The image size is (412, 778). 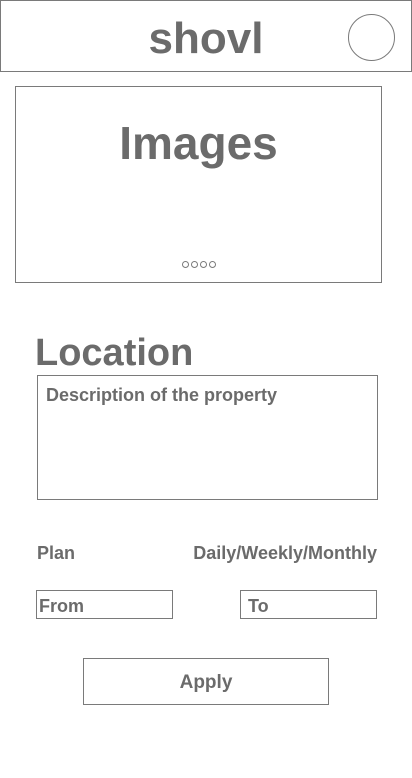 What do you see at coordinates (308, 604) in the screenshot?
I see `to-date-field: To` at bounding box center [308, 604].